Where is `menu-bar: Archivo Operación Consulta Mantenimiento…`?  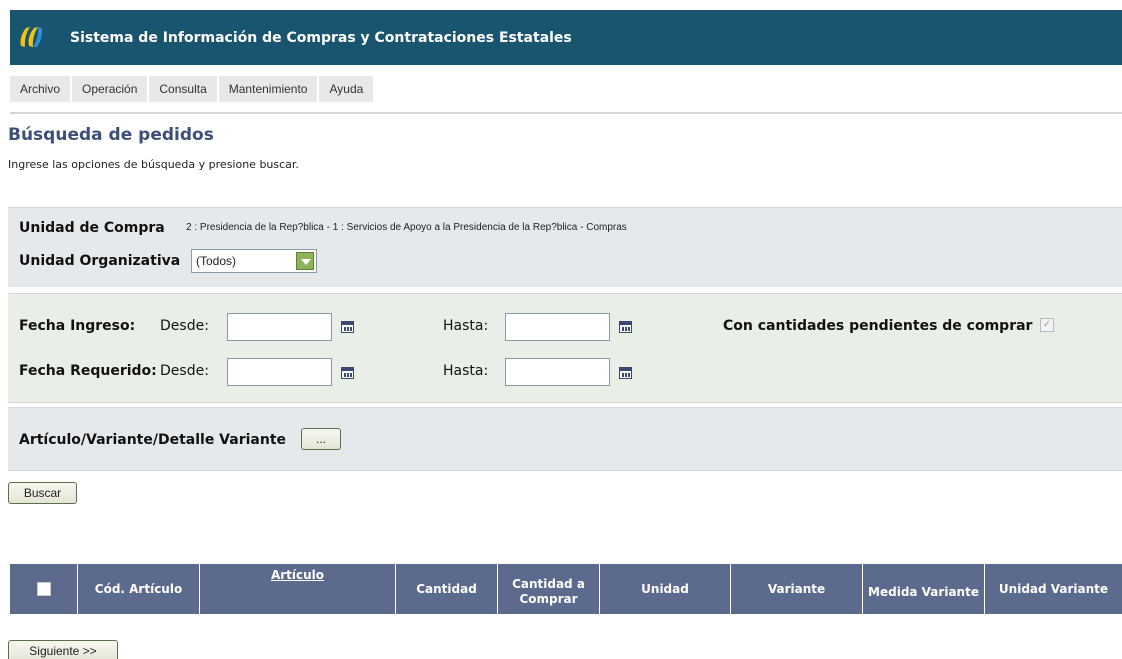
menu-bar: Archivo Operación Consulta Mantenimiento… is located at coordinates (192, 89).